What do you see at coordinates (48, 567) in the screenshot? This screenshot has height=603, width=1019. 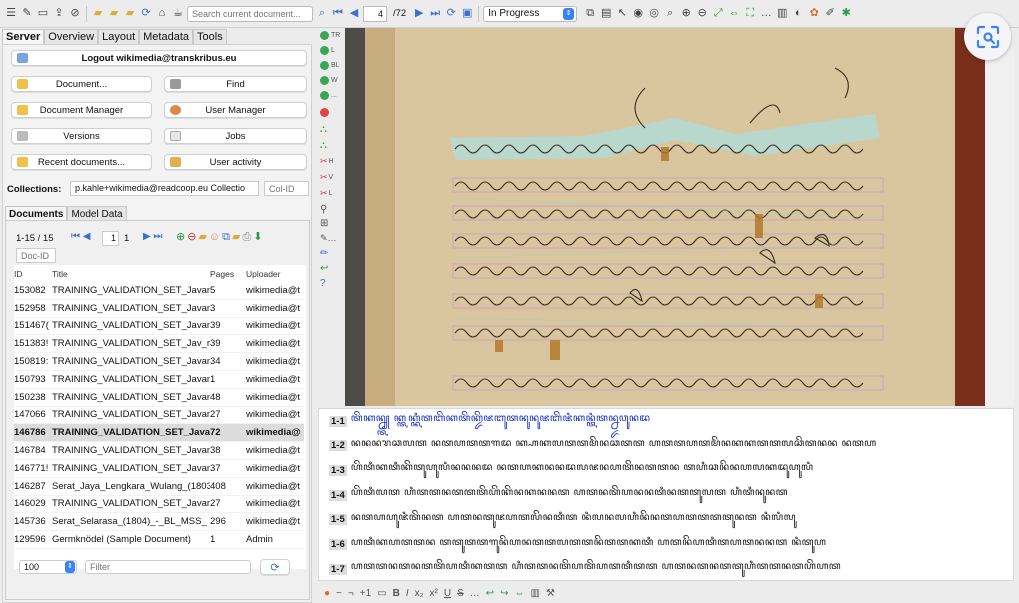 I see `page-size-select: 100 ⇕` at bounding box center [48, 567].